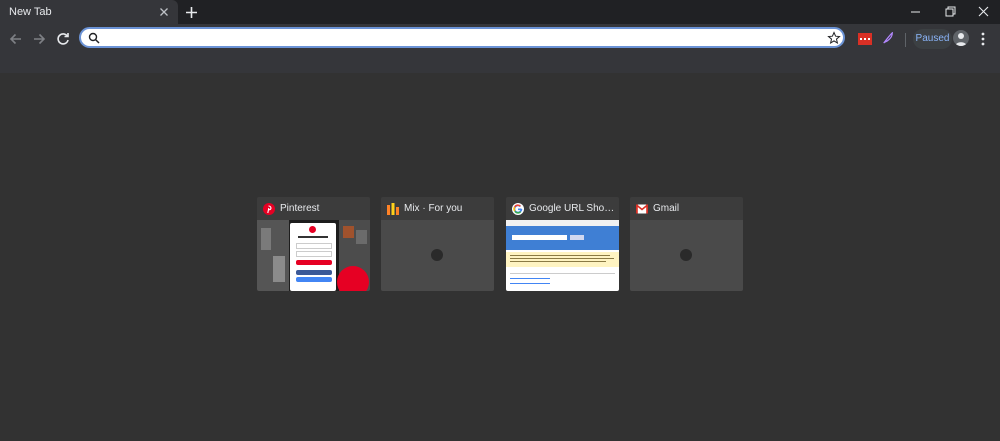  What do you see at coordinates (983, 39) in the screenshot?
I see `kebab-menu-icon` at bounding box center [983, 39].